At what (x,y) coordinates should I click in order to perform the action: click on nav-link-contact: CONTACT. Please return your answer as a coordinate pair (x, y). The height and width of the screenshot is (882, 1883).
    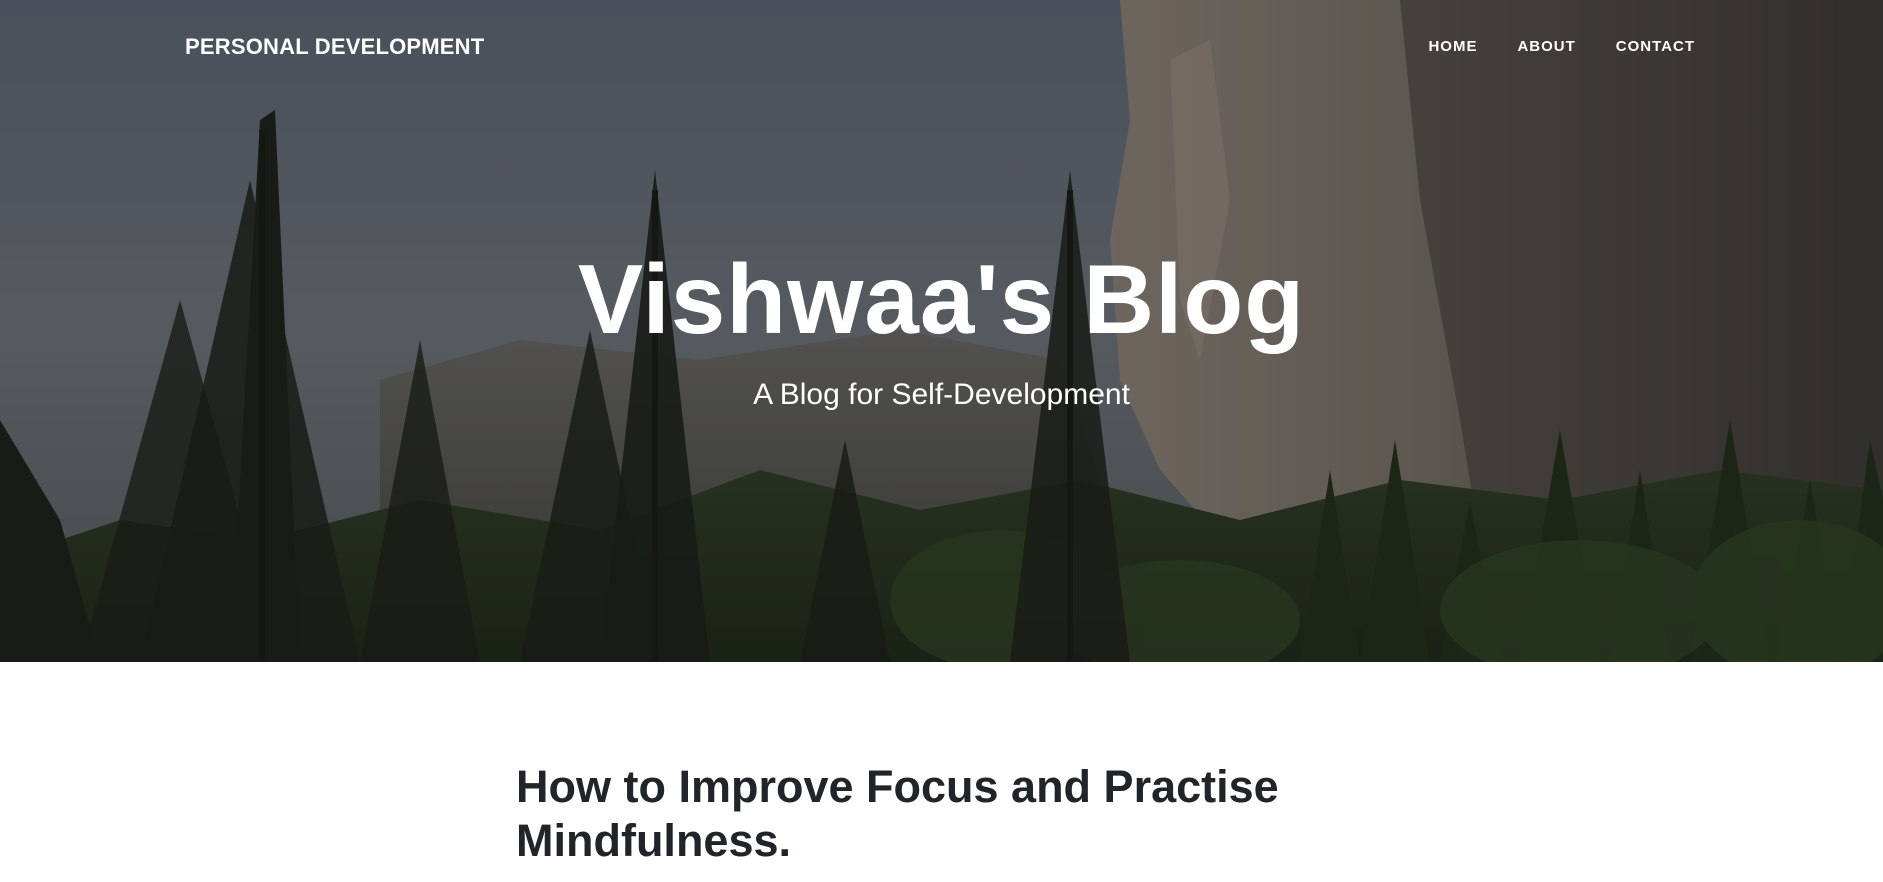
    Looking at the image, I should click on (1655, 46).